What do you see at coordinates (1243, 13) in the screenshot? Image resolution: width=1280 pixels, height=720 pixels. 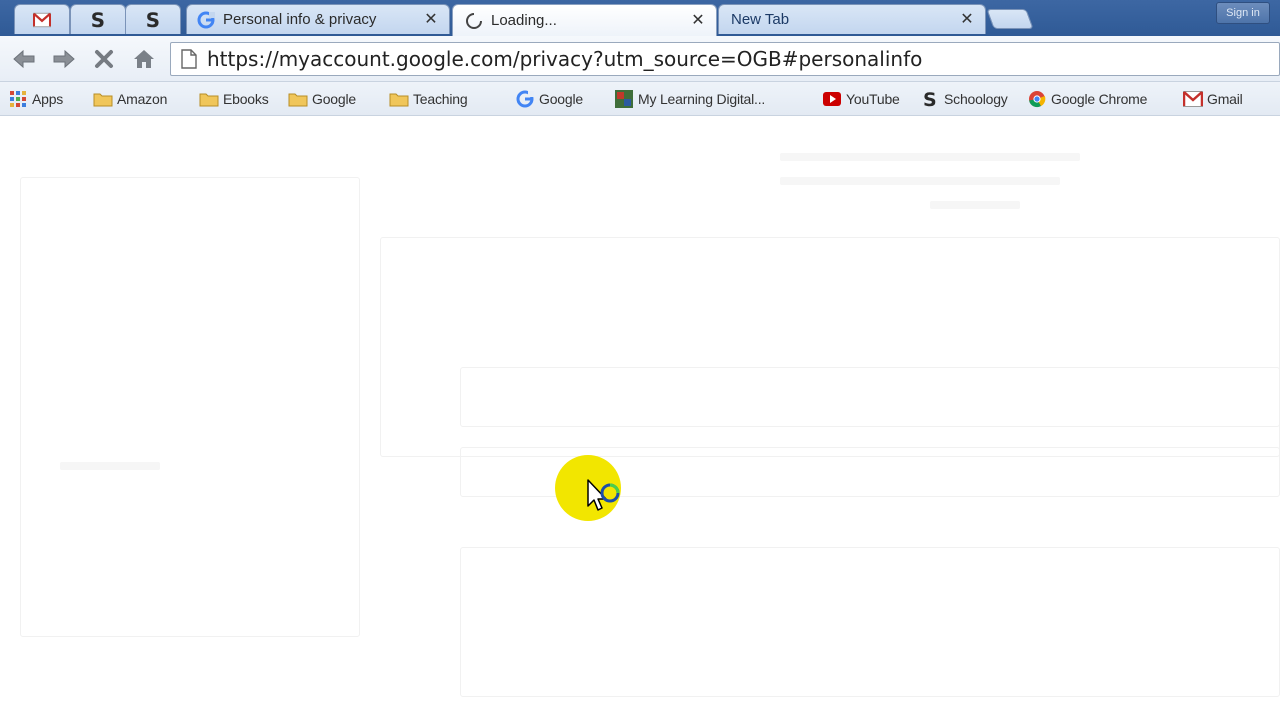 I see `signin-button: Sign in` at bounding box center [1243, 13].